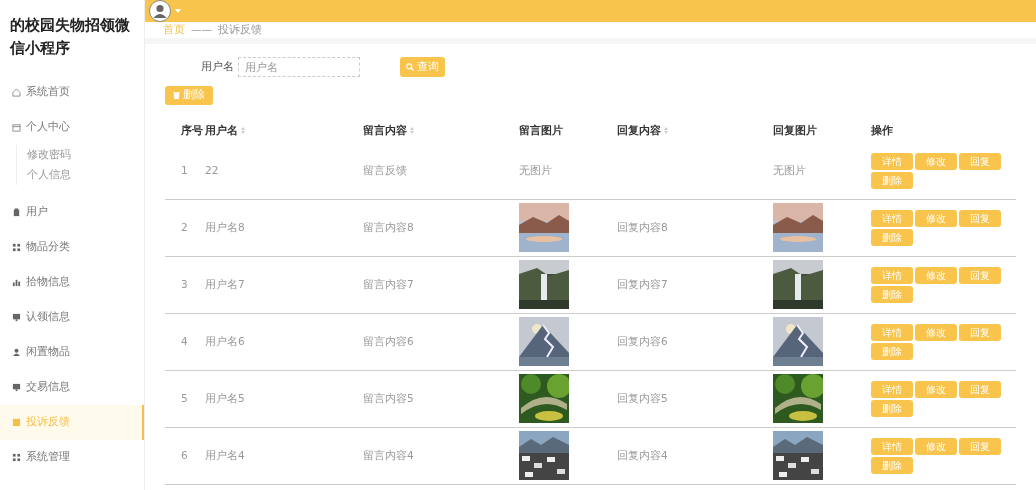 The width and height of the screenshot is (1036, 490). What do you see at coordinates (72, 92) in the screenshot?
I see `sidebar-item: 系统首页` at bounding box center [72, 92].